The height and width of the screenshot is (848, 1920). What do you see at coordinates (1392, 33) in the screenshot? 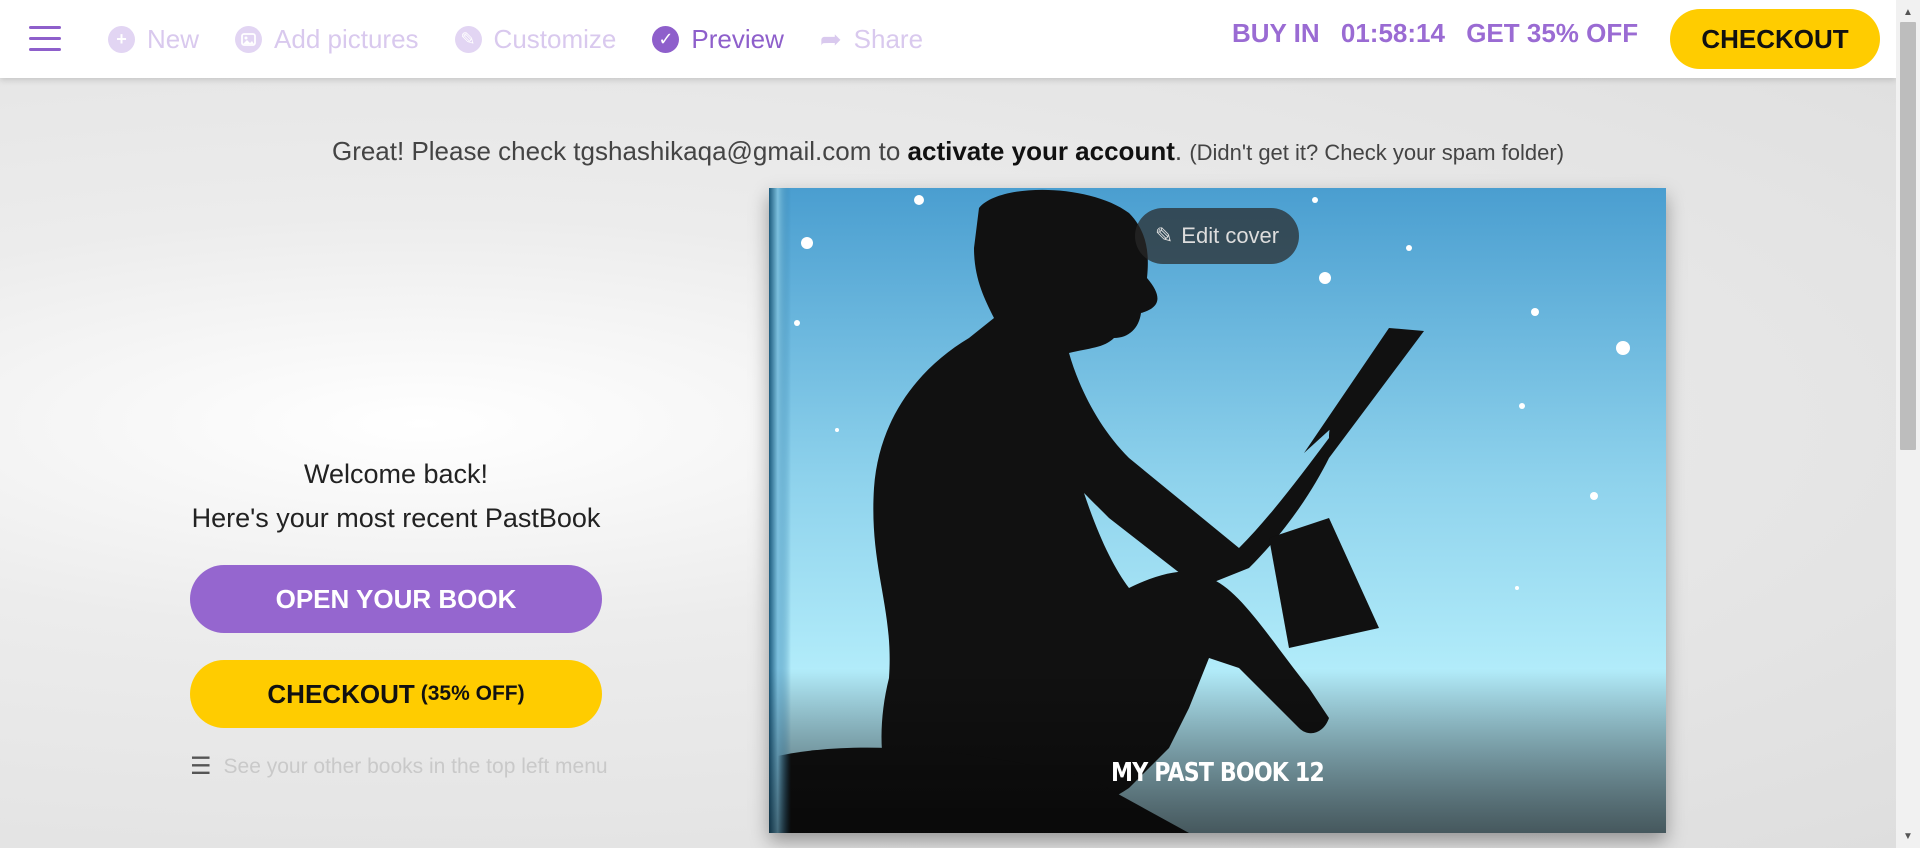
I see `promo-timer: 01:58:14` at bounding box center [1392, 33].